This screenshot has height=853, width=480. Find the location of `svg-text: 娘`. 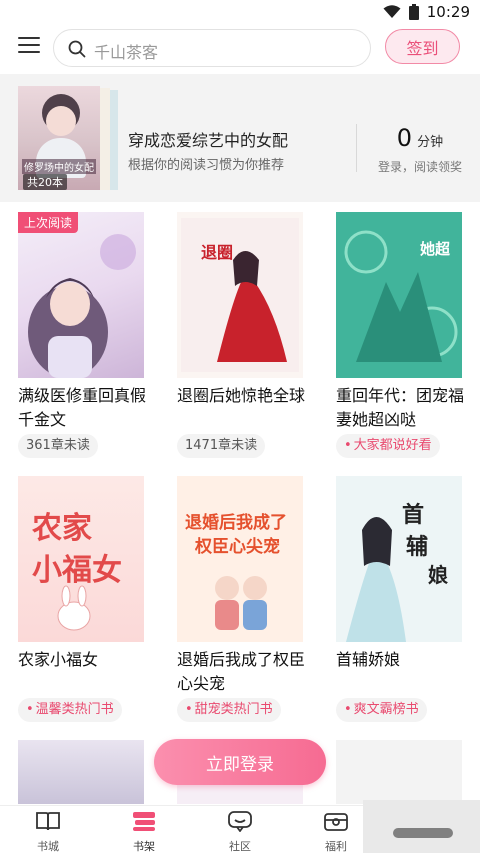

svg-text: 娘 is located at coordinates (438, 575).